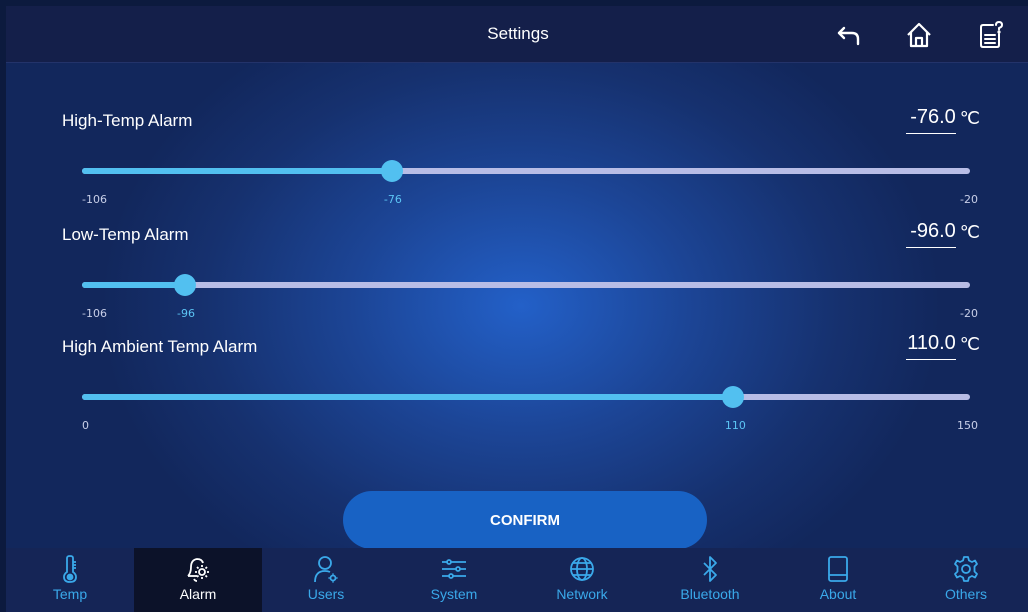 This screenshot has width=1028, height=612. I want to click on nav-label: Network, so click(582, 594).